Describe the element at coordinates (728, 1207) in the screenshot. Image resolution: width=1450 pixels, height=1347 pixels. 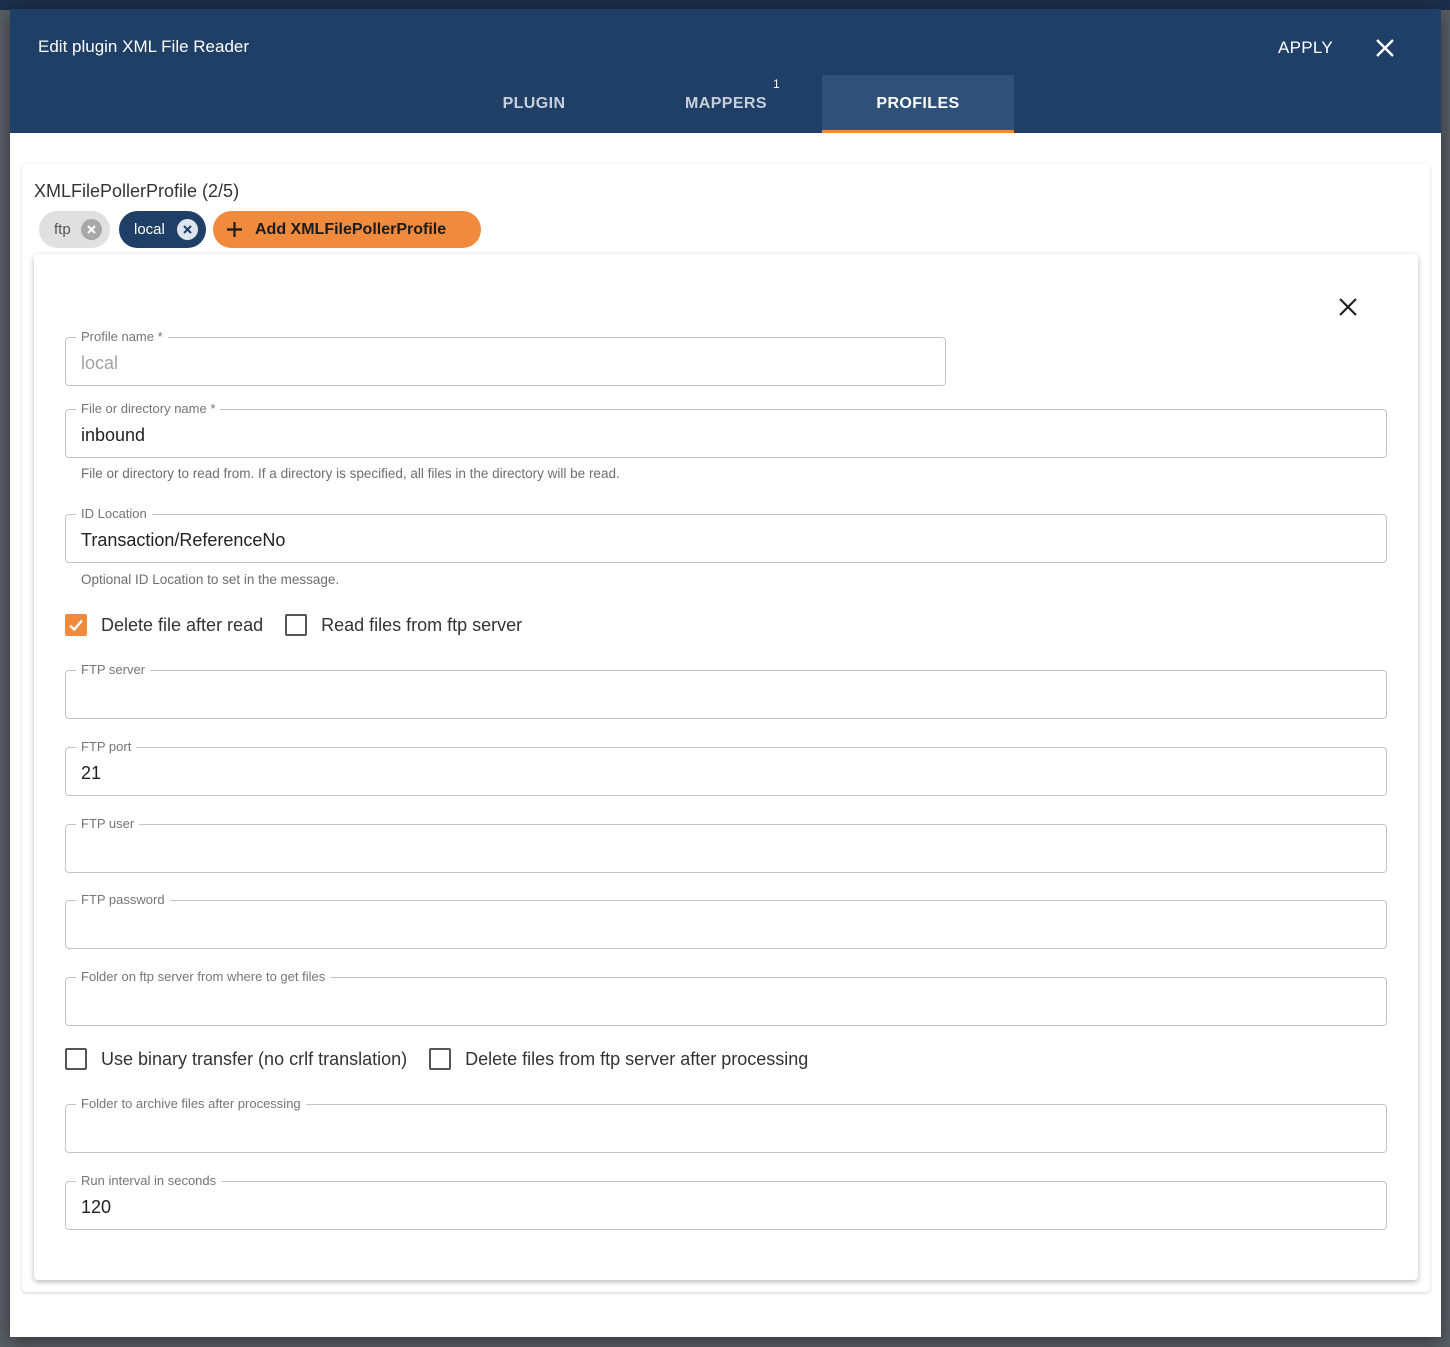
I see `run-interval-input` at that location.